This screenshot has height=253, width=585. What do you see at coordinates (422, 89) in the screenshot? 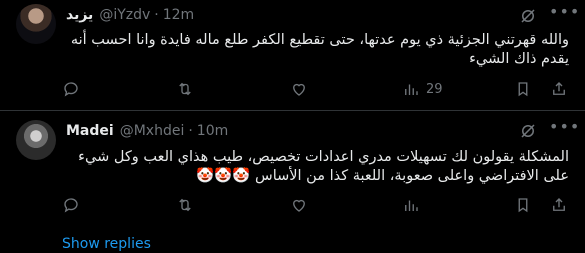
I see `views-button: 29` at bounding box center [422, 89].